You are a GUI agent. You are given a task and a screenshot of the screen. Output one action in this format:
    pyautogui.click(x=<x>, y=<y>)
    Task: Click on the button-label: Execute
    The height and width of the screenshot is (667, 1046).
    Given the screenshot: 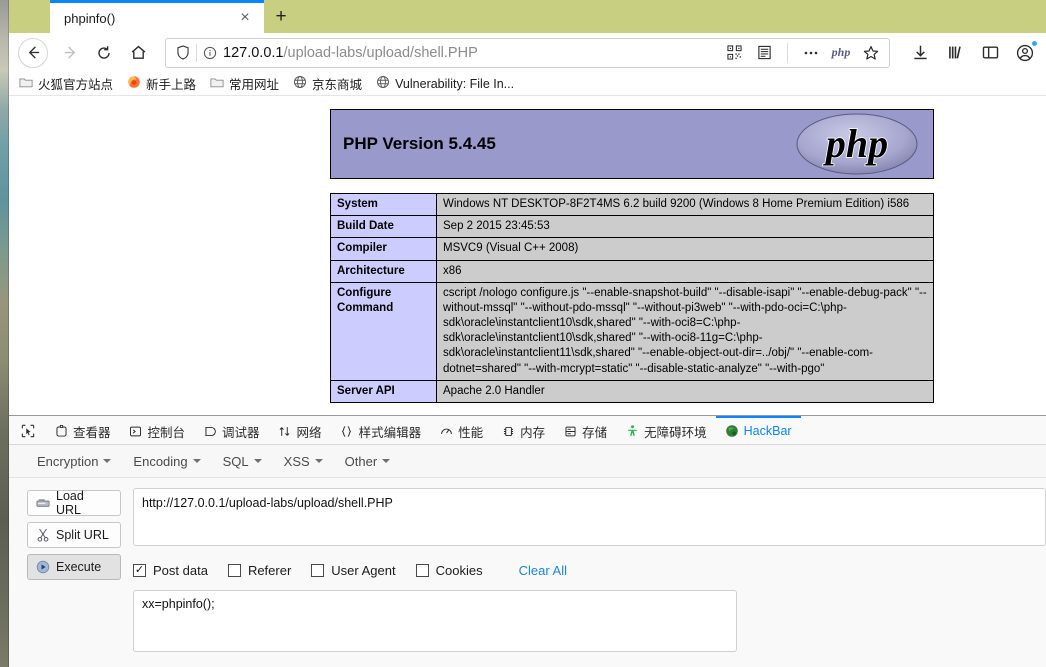 What is the action you would take?
    pyautogui.click(x=79, y=567)
    